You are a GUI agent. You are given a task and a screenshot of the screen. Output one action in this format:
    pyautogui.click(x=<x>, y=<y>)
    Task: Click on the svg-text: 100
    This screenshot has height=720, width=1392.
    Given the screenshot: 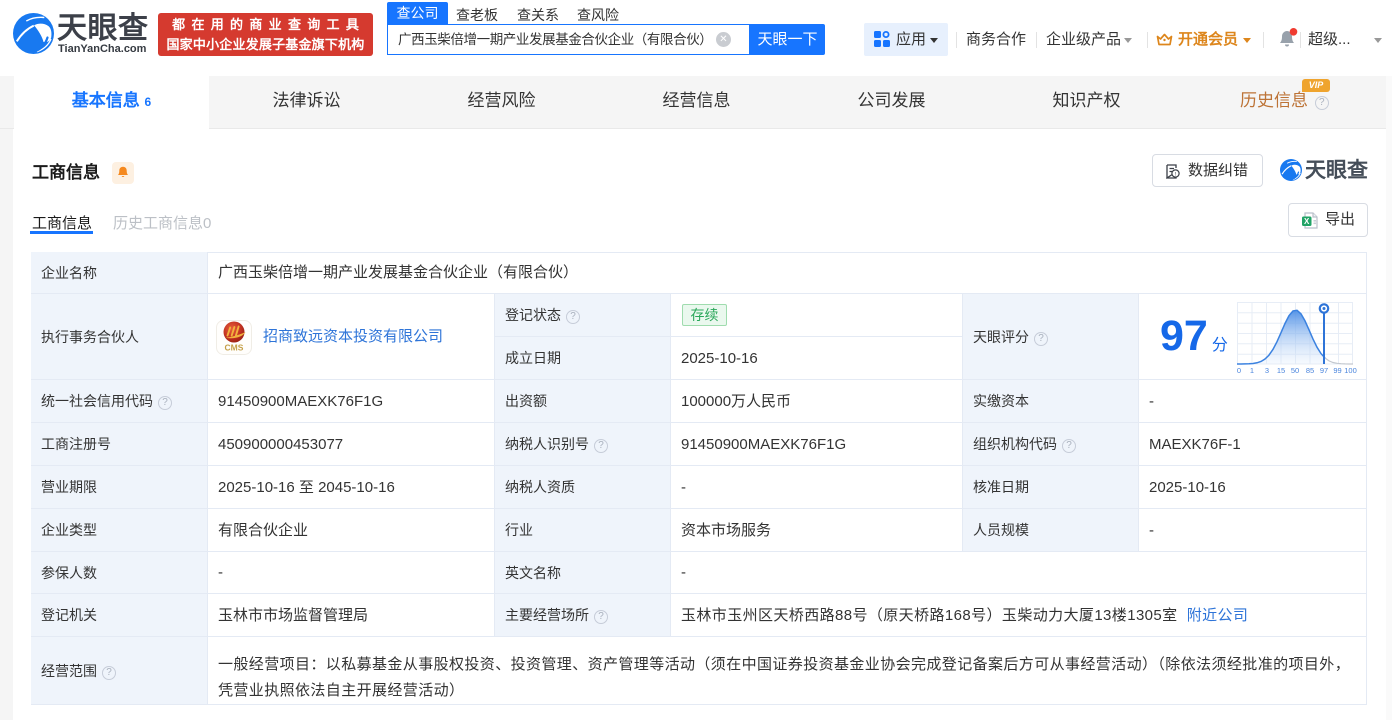 What is the action you would take?
    pyautogui.click(x=1350, y=370)
    